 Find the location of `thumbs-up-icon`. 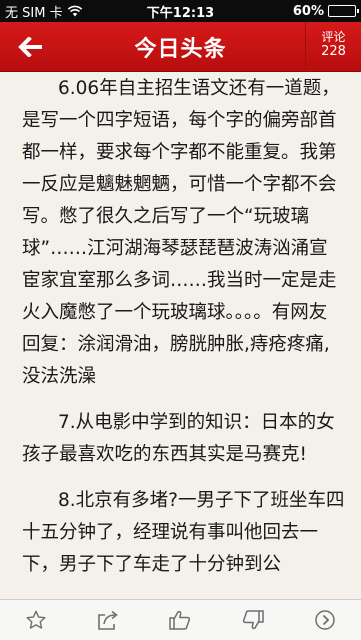

thumbs-up-icon is located at coordinates (180, 620).